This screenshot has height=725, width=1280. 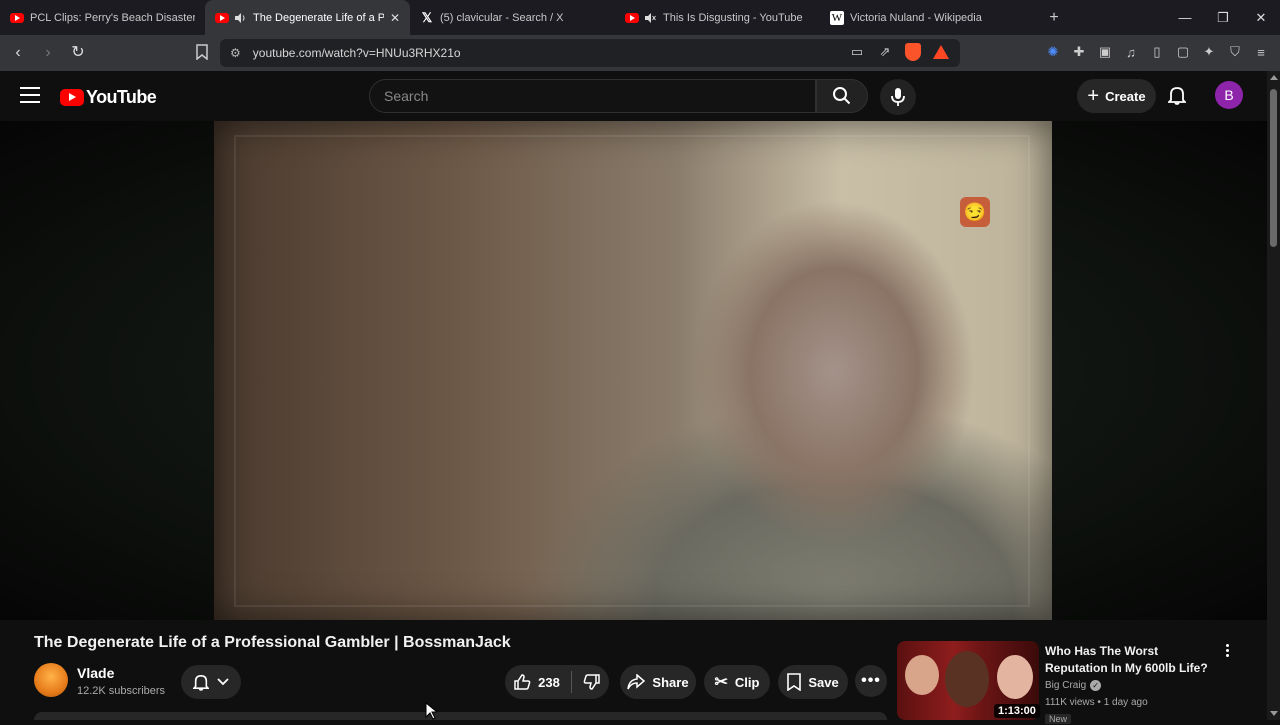 I want to click on search-box, so click(x=592, y=96).